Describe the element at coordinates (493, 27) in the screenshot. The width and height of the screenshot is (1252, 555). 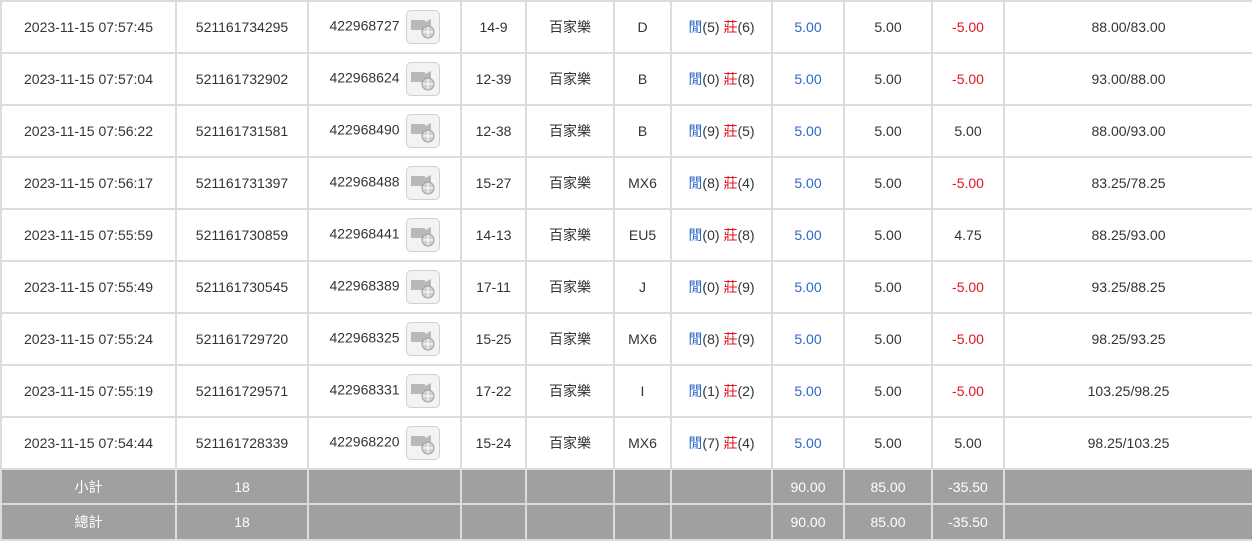
I see `shoe-round: 14-9` at that location.